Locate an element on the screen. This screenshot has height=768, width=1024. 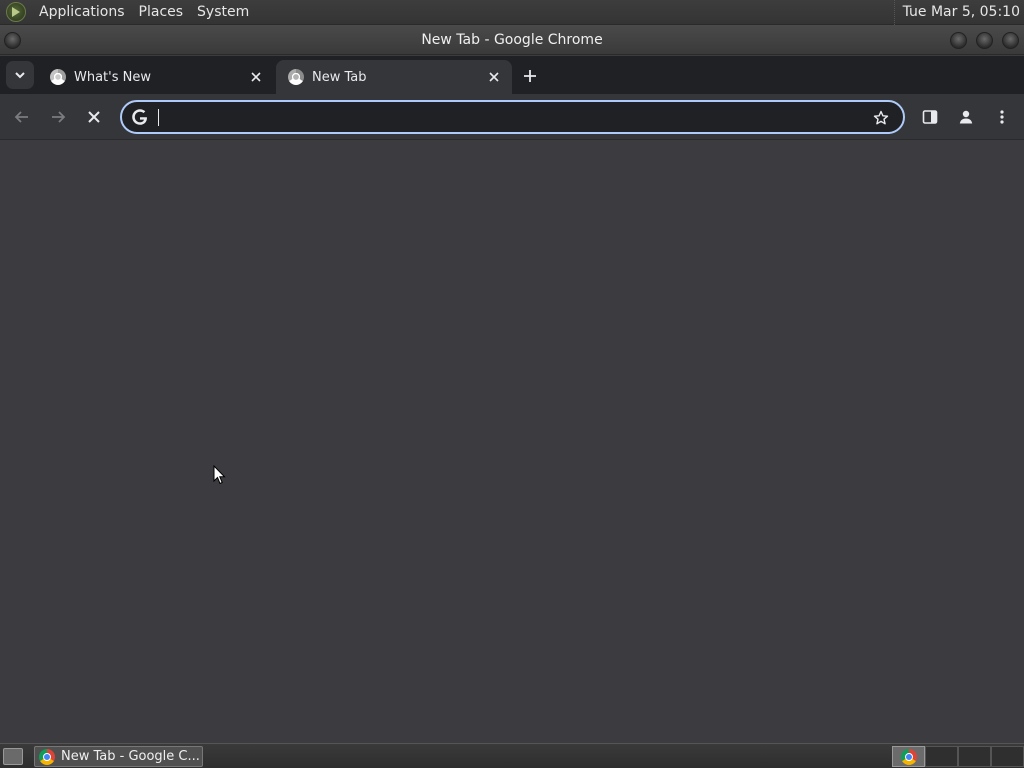
text-caret is located at coordinates (158, 117).